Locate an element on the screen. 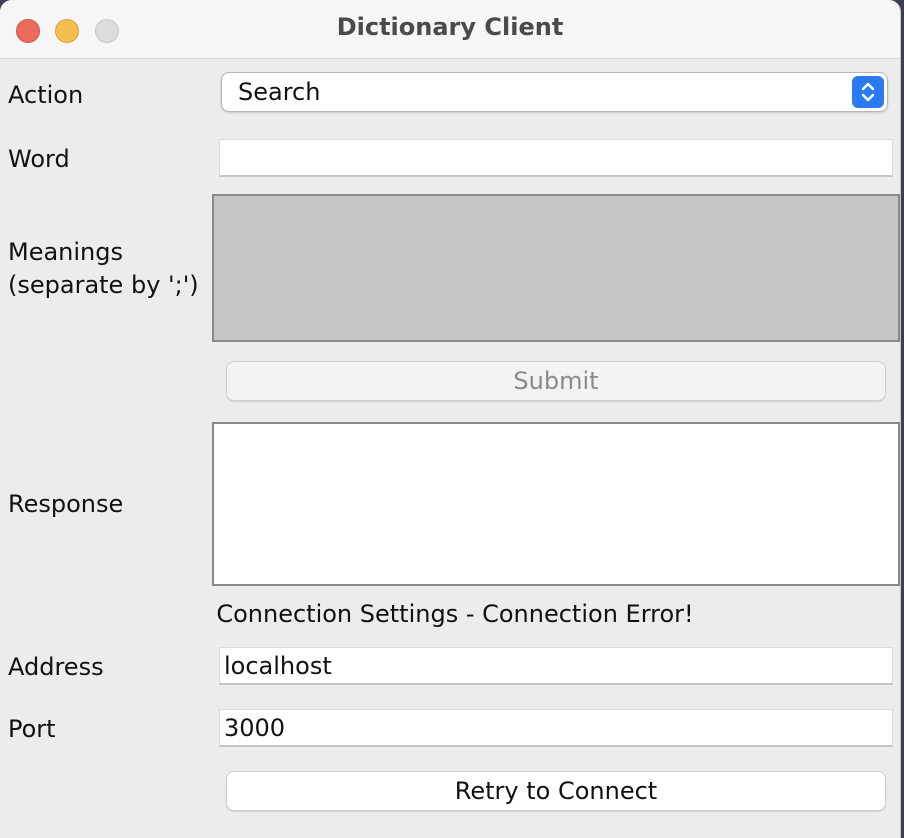 The width and height of the screenshot is (904, 838). word-input is located at coordinates (556, 158).